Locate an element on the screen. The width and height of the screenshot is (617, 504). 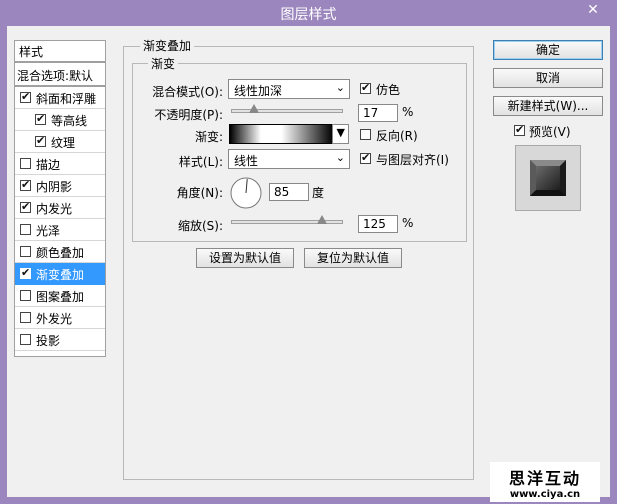
style-list-item-label: 渐变叠加 is located at coordinates (60, 275).